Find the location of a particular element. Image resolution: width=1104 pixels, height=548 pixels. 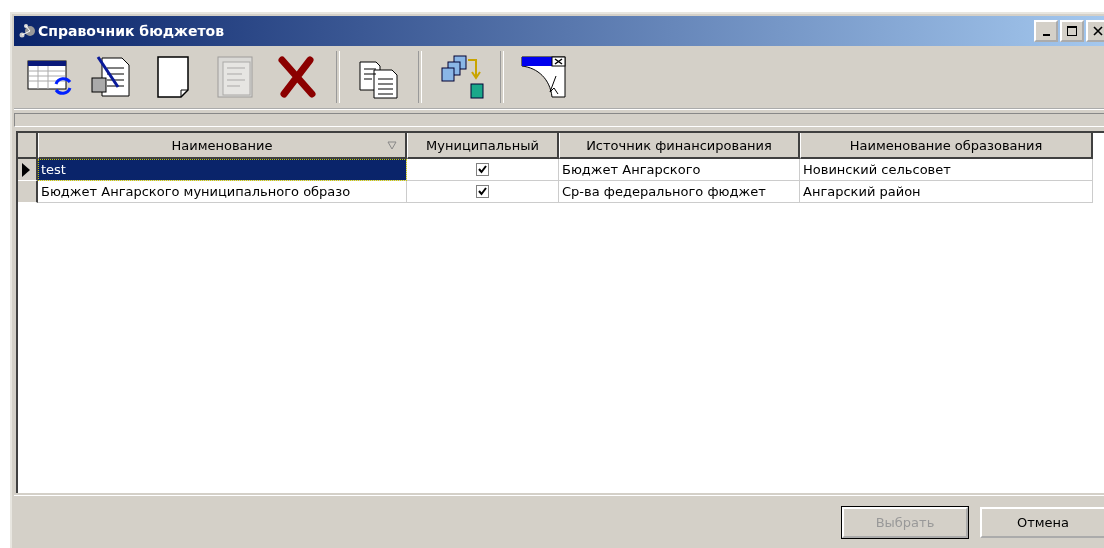

table-cell: Ангарский район is located at coordinates (946, 192).